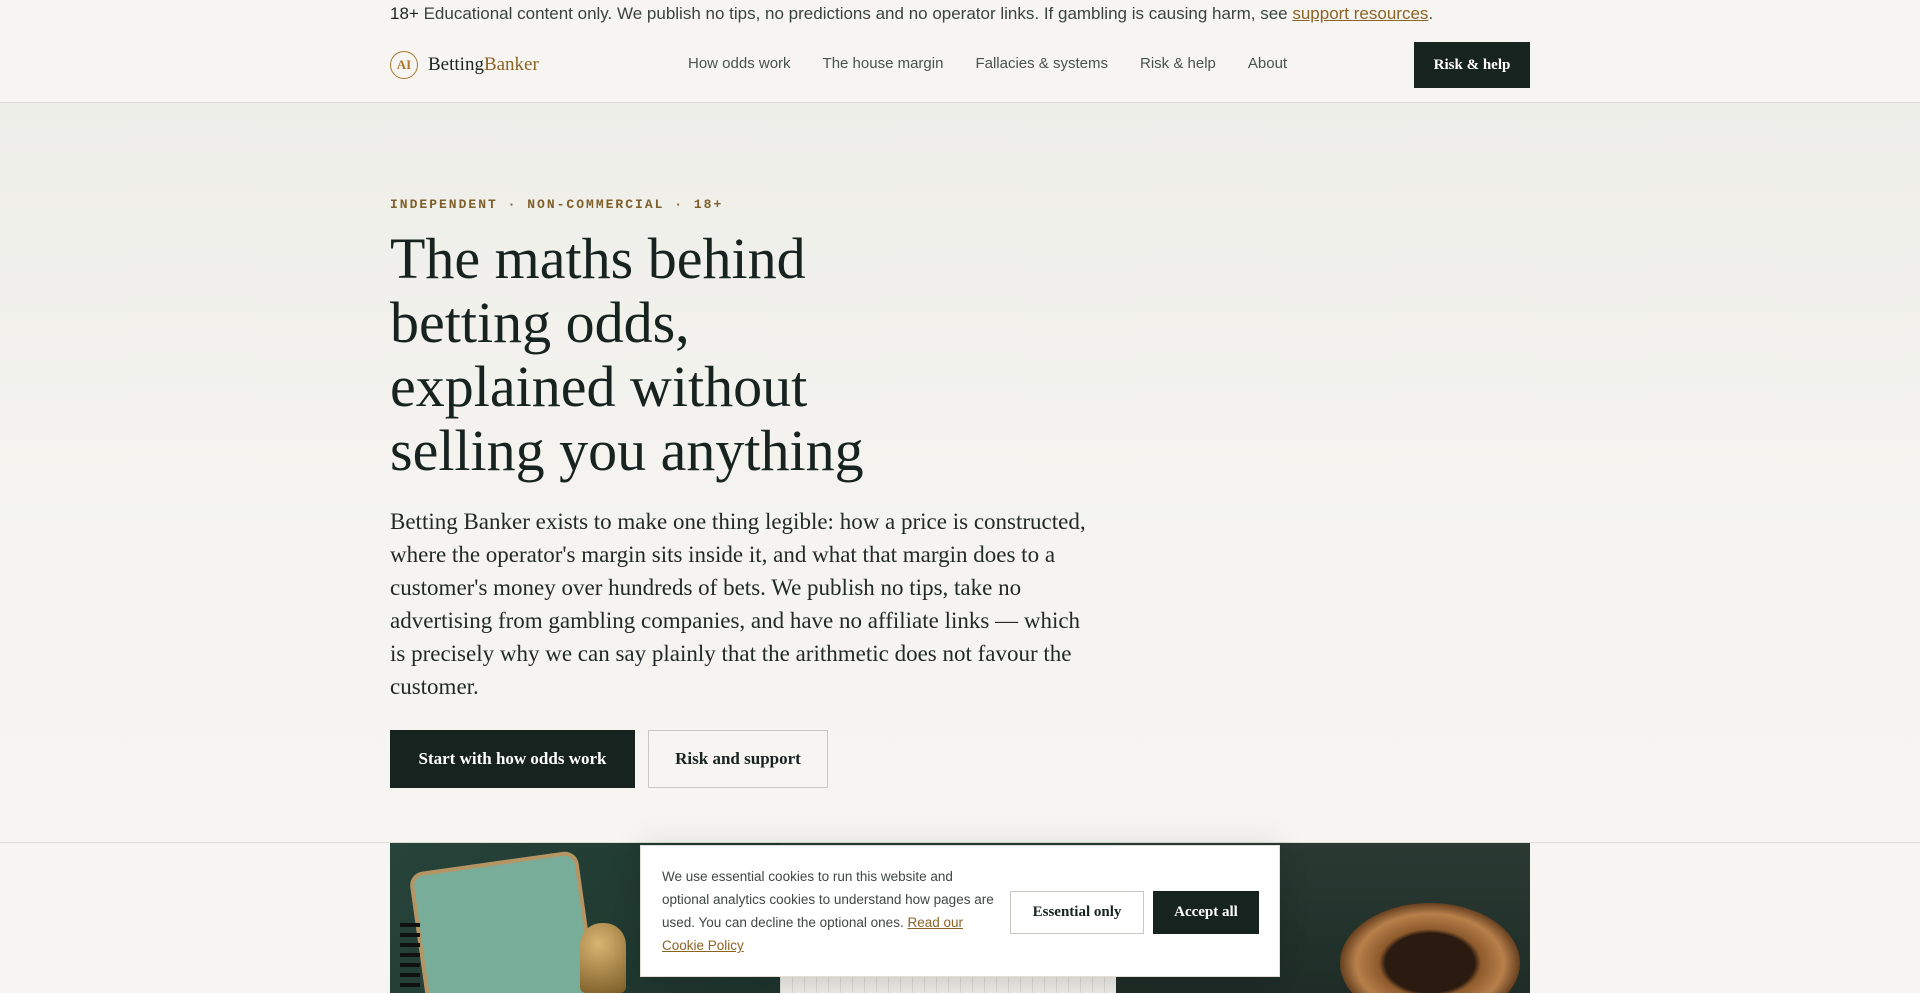  Describe the element at coordinates (511, 64) in the screenshot. I see `logo-word-2: Banker` at that location.